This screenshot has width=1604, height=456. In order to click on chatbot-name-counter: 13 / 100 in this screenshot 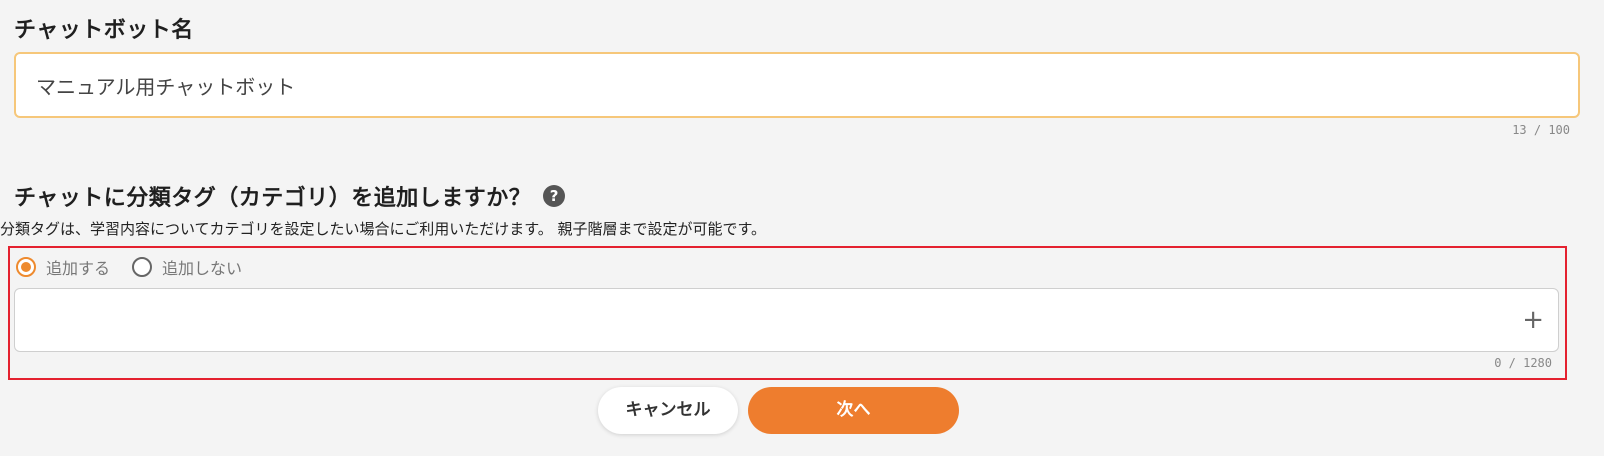, I will do `click(1541, 130)`.